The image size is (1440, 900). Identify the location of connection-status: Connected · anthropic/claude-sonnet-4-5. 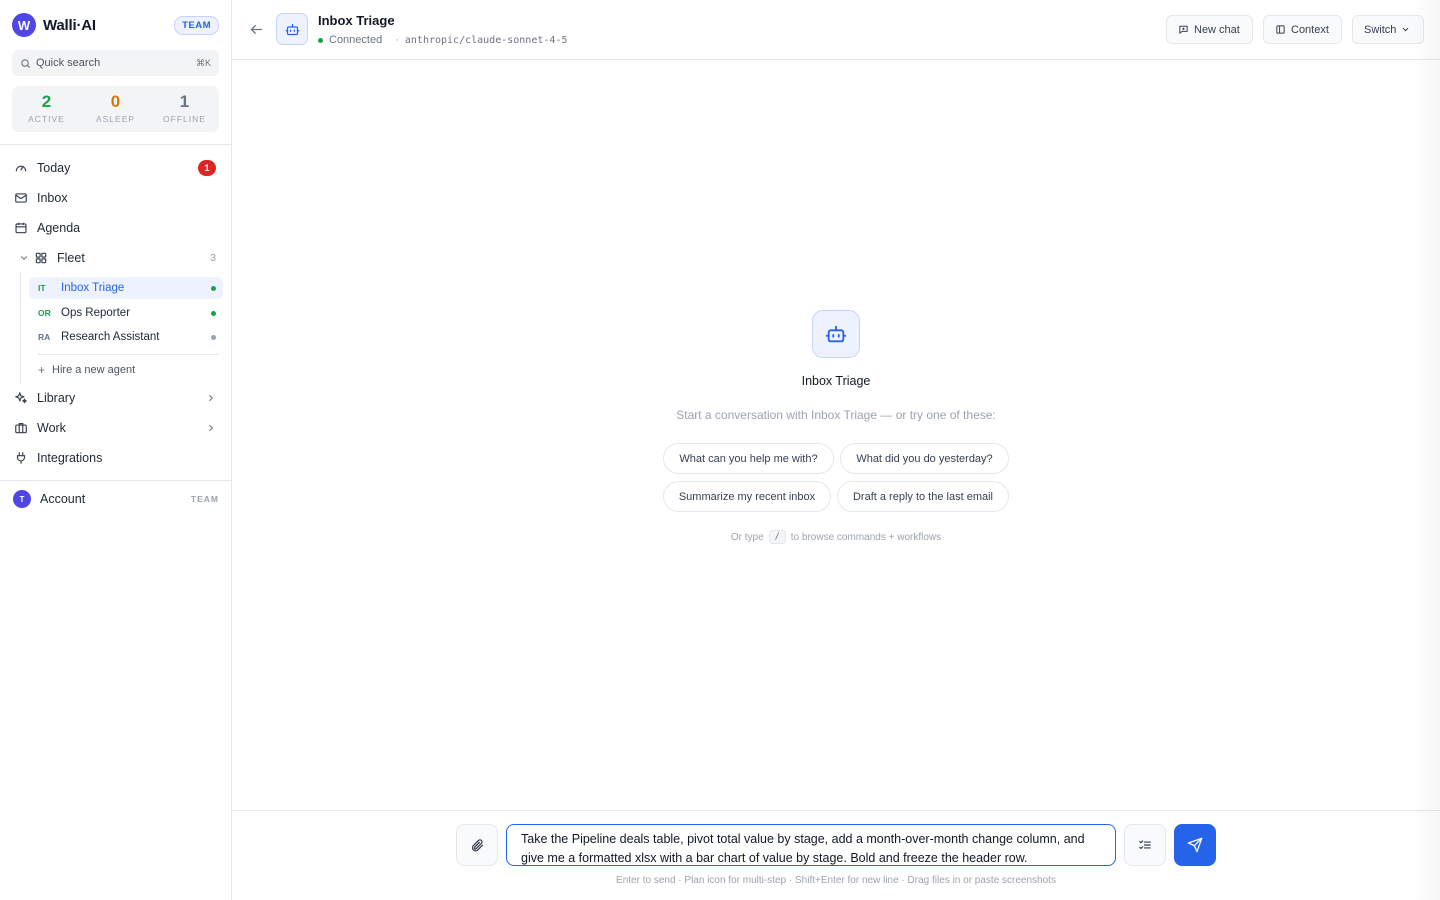
(442, 40).